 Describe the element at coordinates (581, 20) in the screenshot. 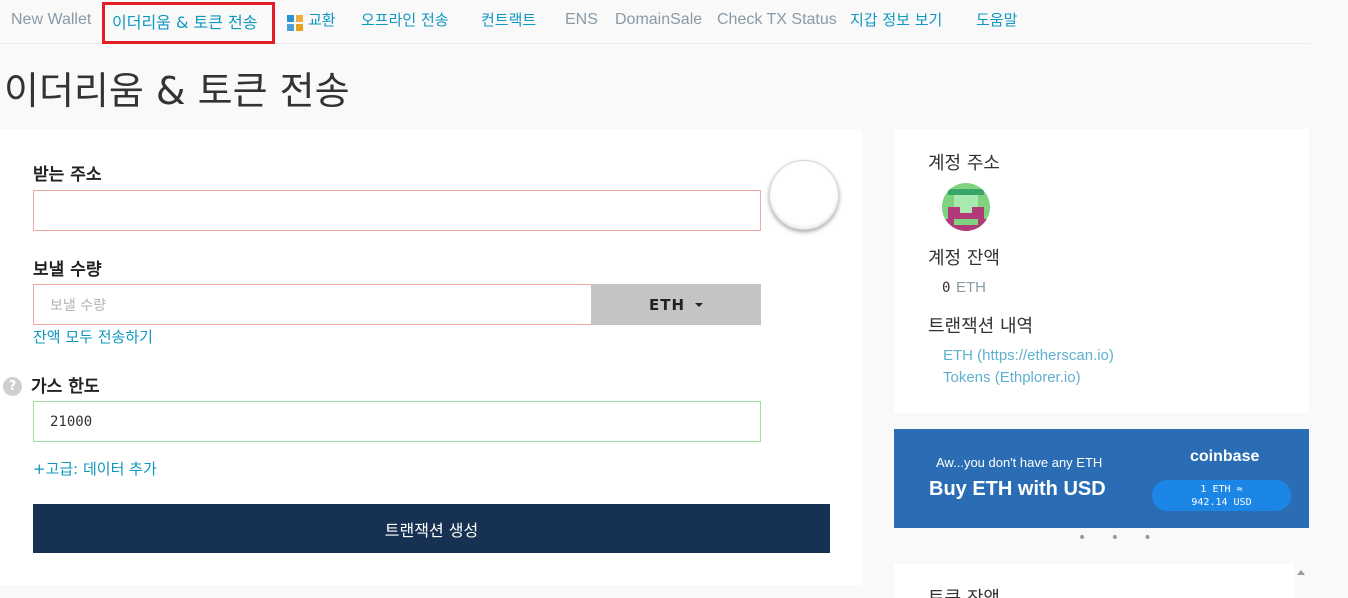

I see `nav-item-ens: ENS` at that location.